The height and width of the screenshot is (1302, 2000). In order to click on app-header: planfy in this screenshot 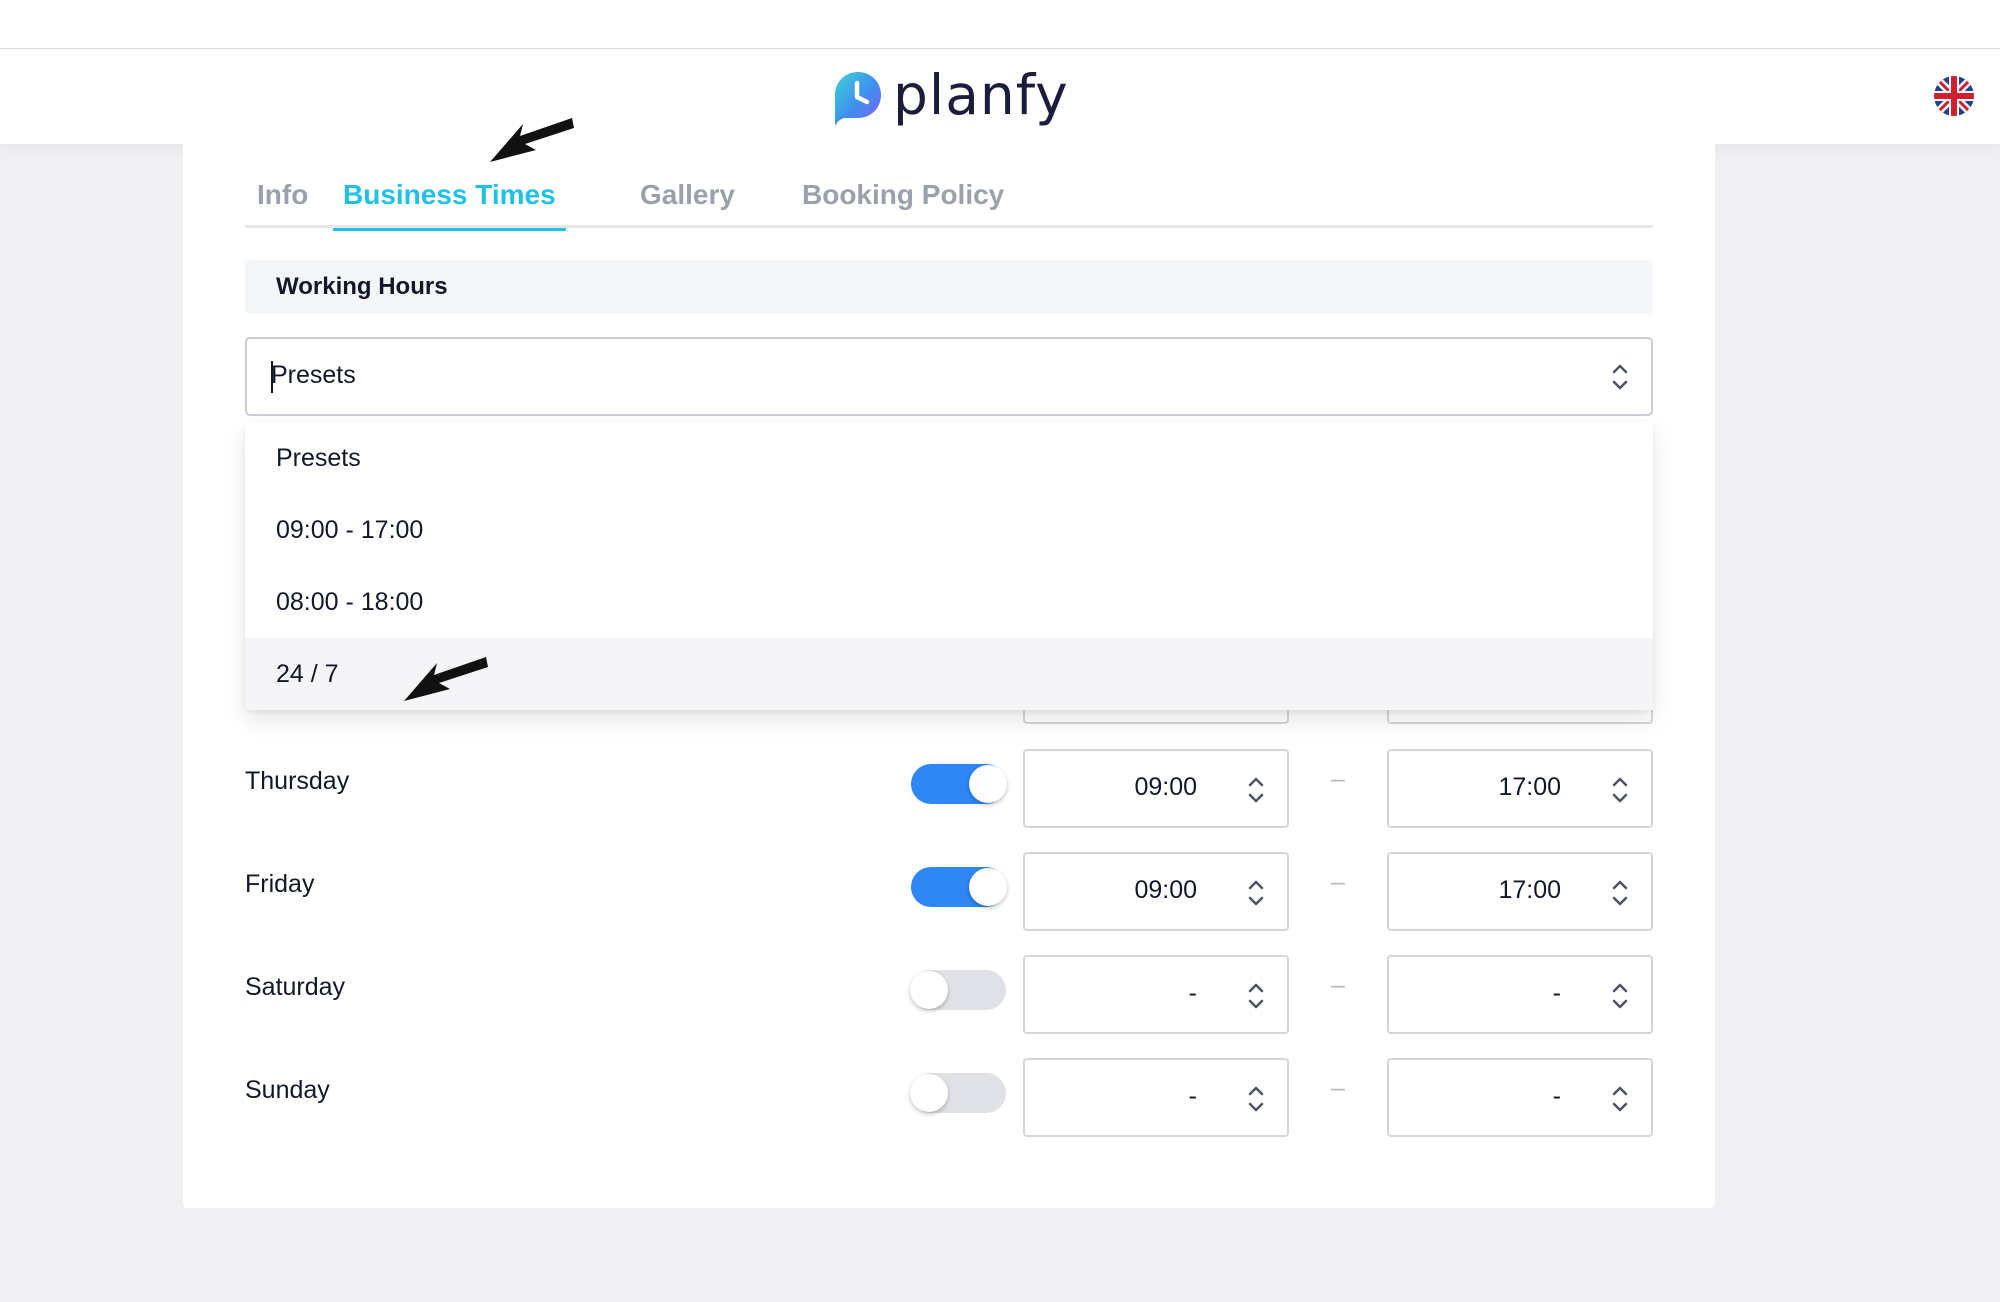, I will do `click(1000, 96)`.